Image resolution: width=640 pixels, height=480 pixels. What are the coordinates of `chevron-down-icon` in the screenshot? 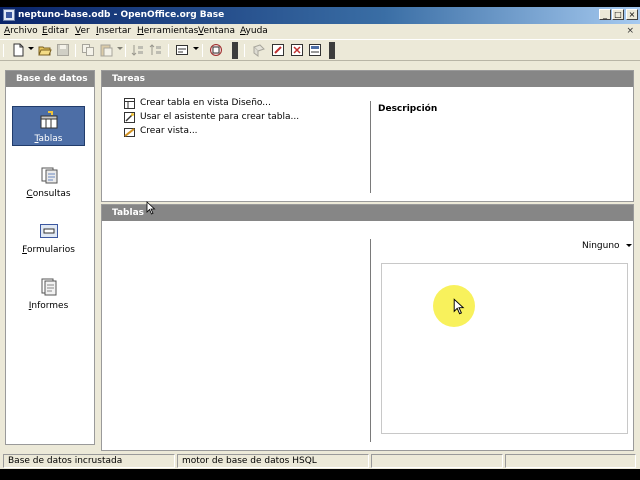 It's located at (628, 245).